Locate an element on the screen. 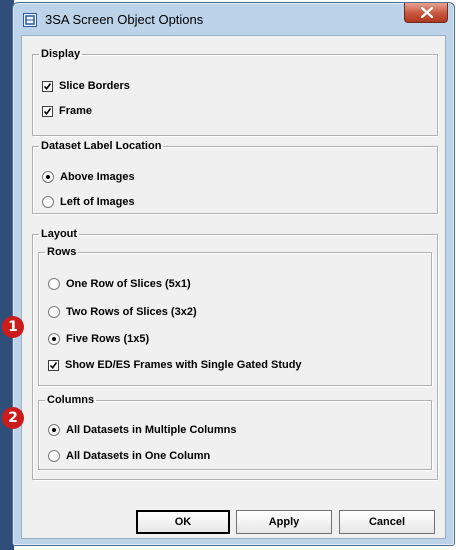 The height and width of the screenshot is (550, 456). one-column-radio: All Datasets in One Column is located at coordinates (129, 456).